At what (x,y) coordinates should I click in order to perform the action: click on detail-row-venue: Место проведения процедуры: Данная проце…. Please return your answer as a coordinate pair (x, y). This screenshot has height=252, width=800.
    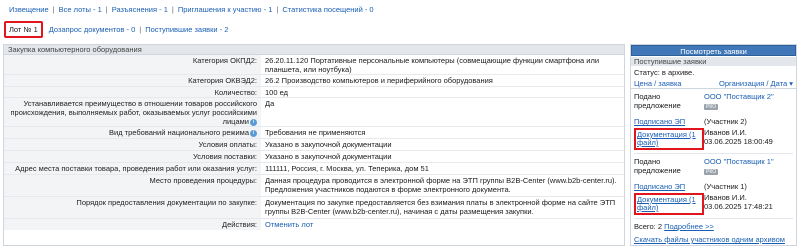
    Looking at the image, I should click on (314, 186).